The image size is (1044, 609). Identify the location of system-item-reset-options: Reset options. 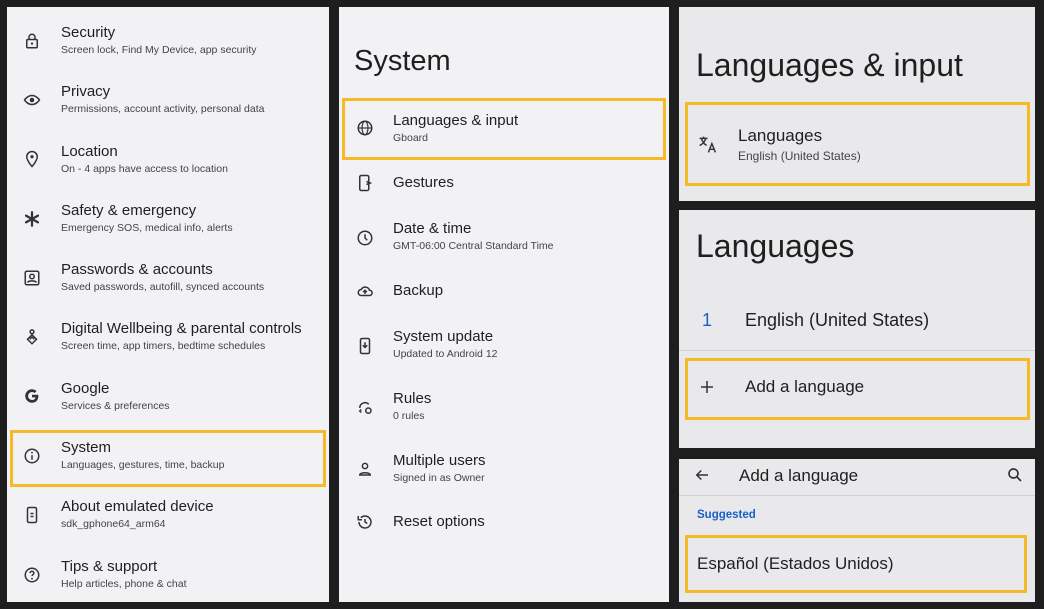
(504, 523).